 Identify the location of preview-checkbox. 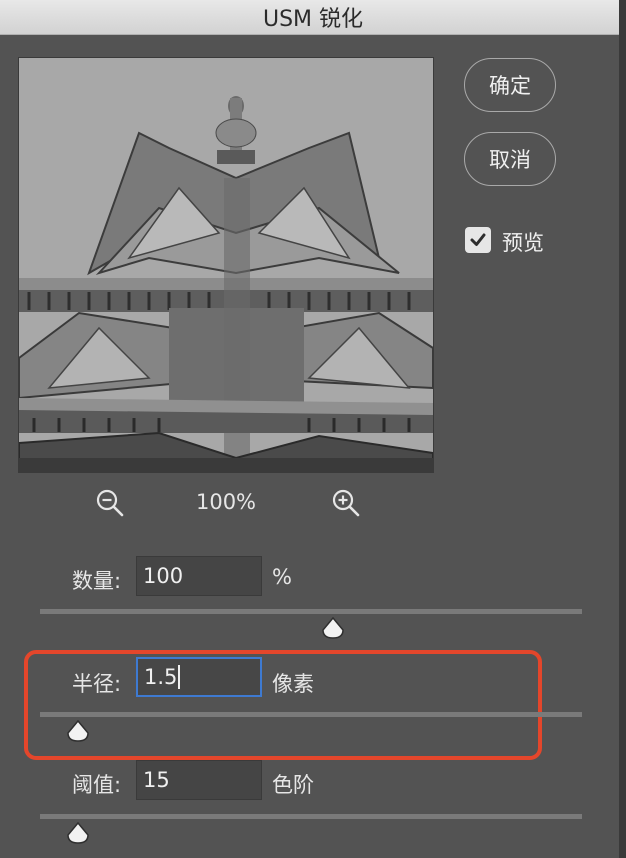
(478, 240).